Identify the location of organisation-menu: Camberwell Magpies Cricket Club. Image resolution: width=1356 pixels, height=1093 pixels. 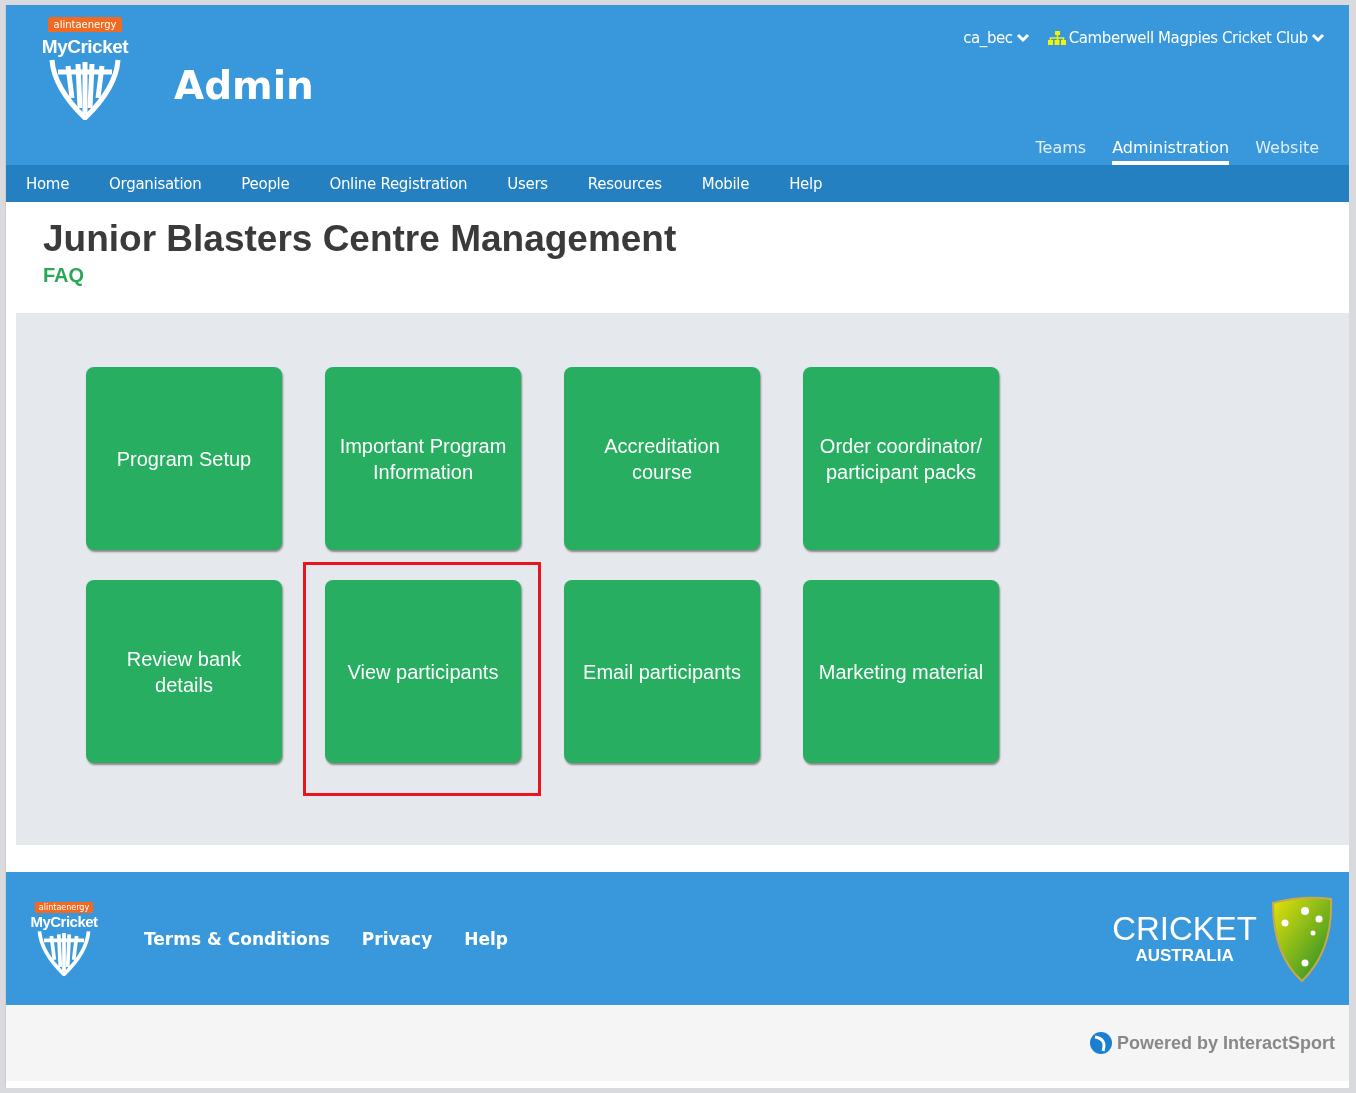
(1186, 38).